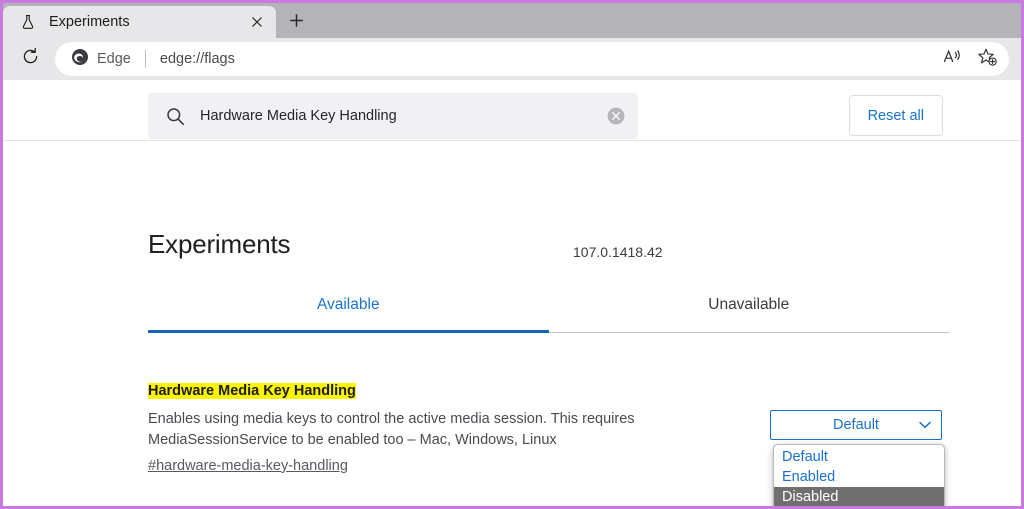 The width and height of the screenshot is (1024, 509). I want to click on plus-icon, so click(296, 23).